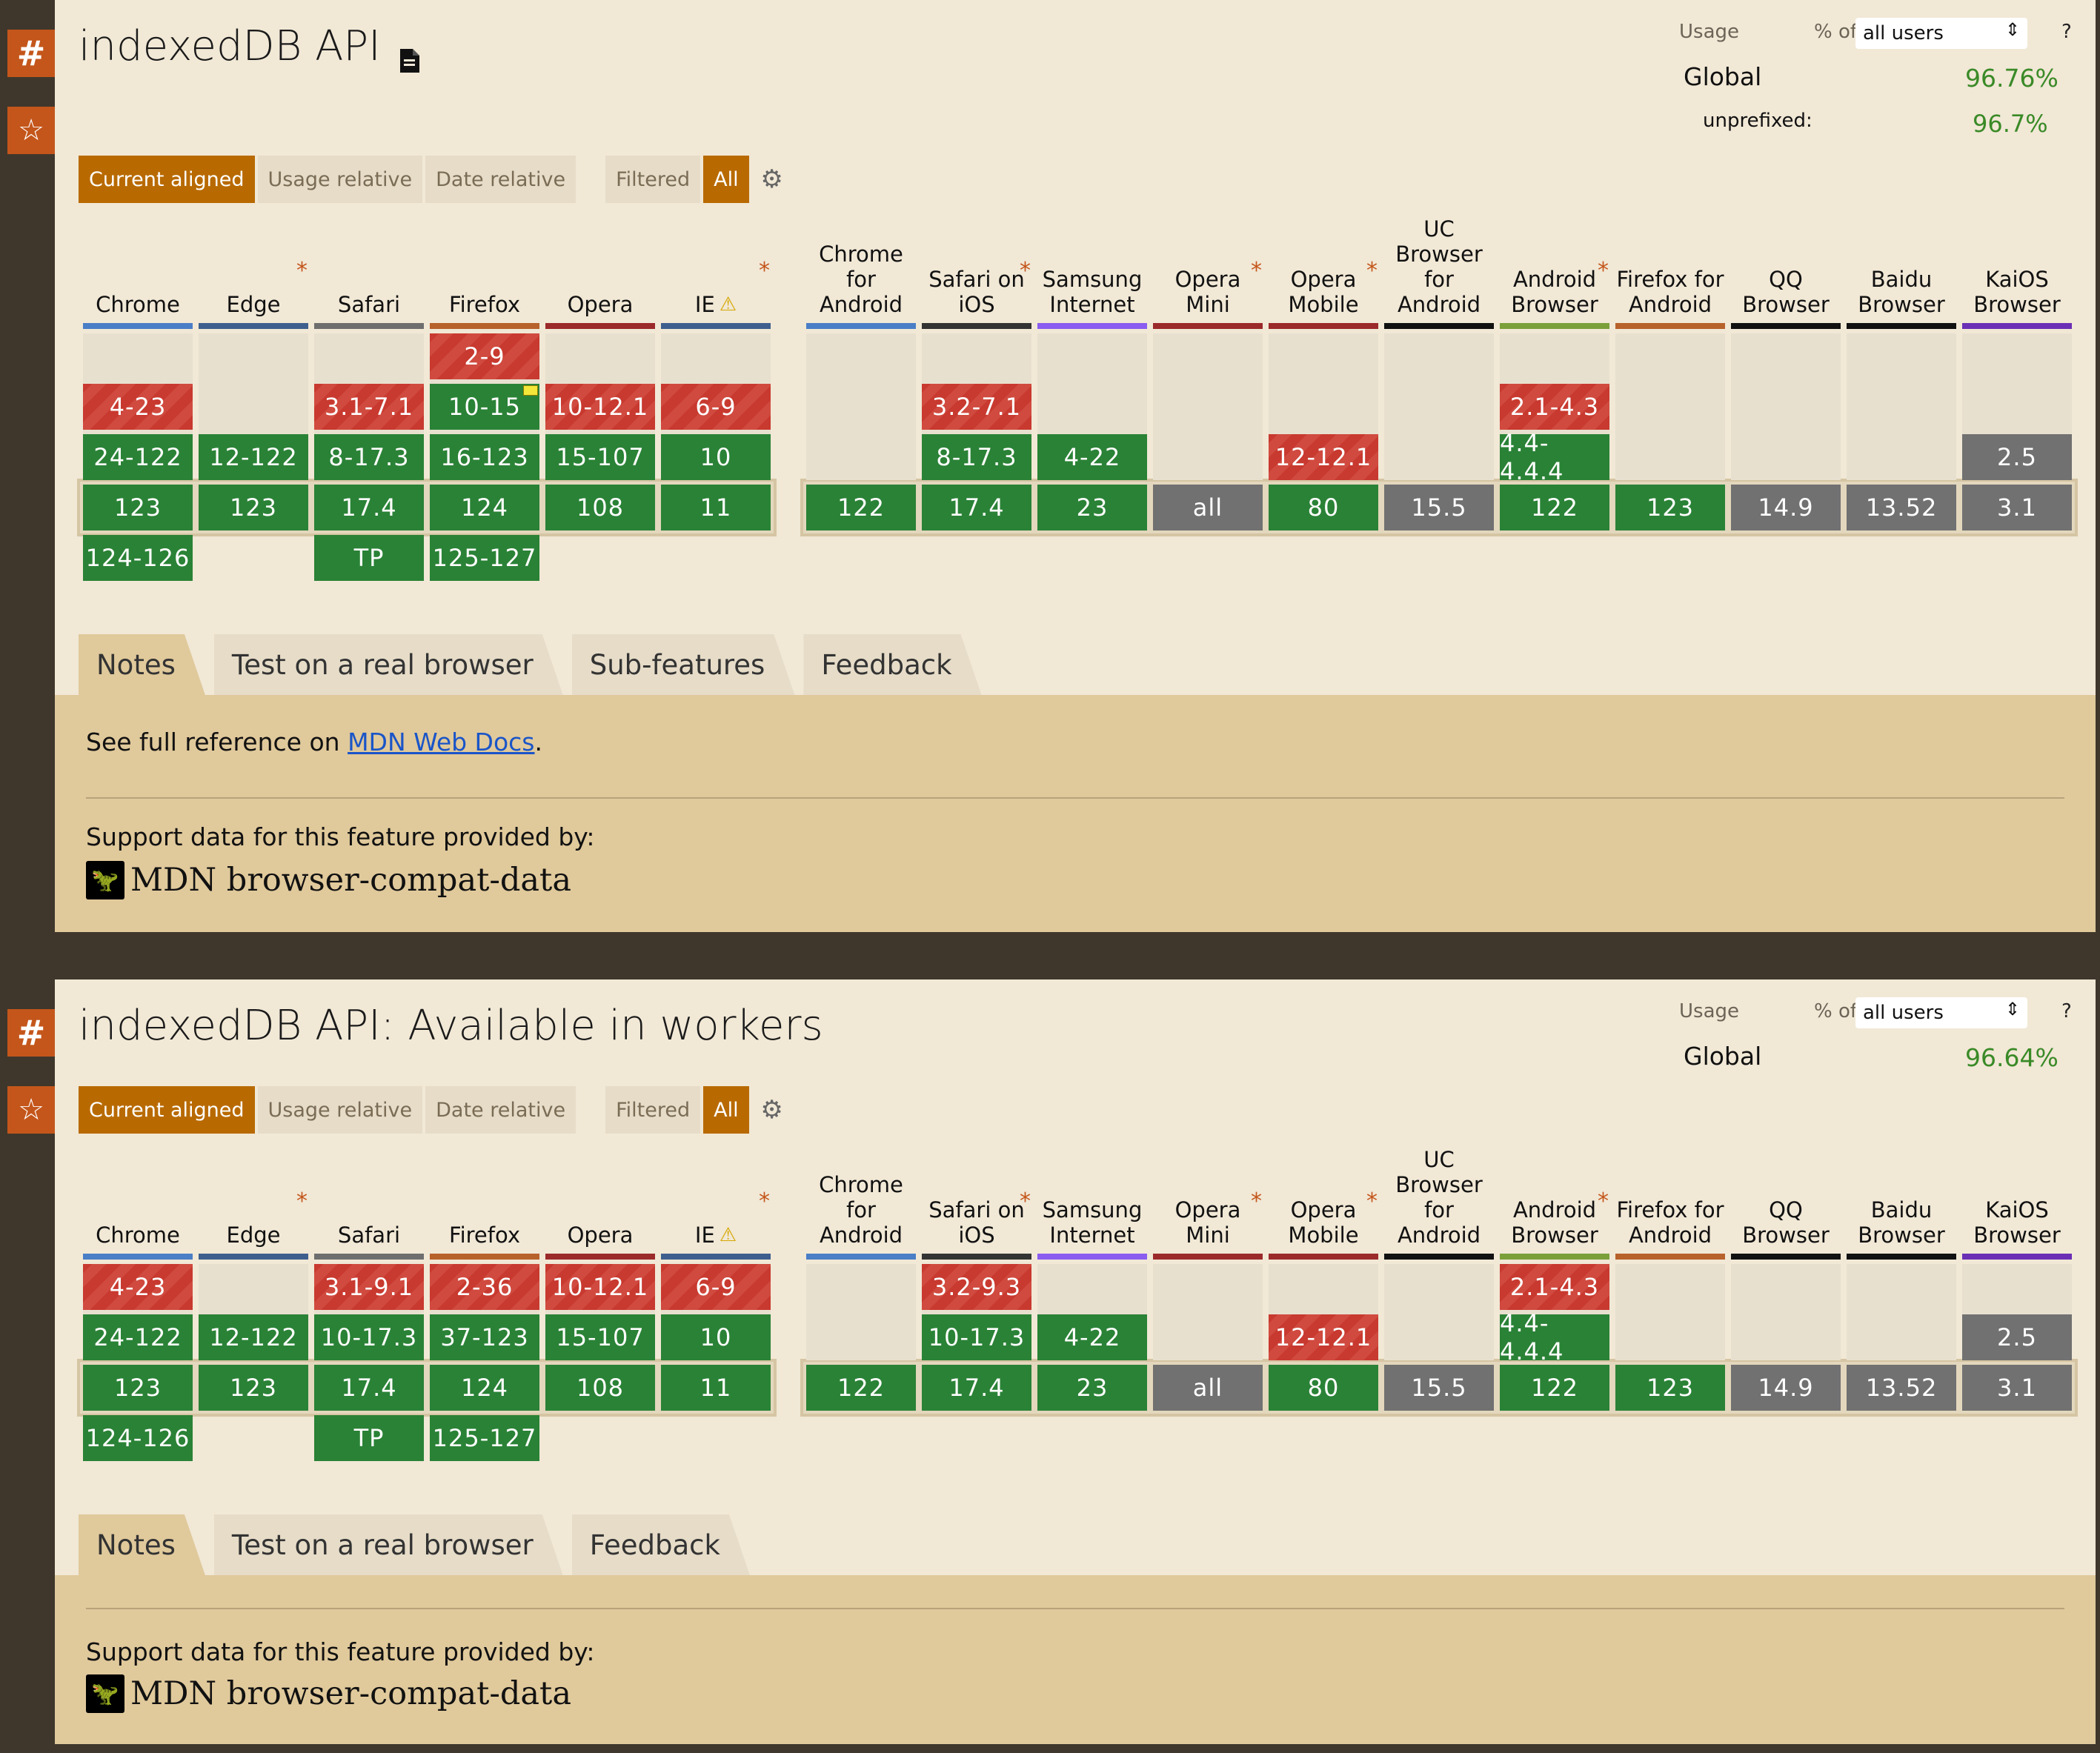 This screenshot has width=2100, height=1753. Describe the element at coordinates (485, 407) in the screenshot. I see `support-cell-firefox: 10-15` at that location.